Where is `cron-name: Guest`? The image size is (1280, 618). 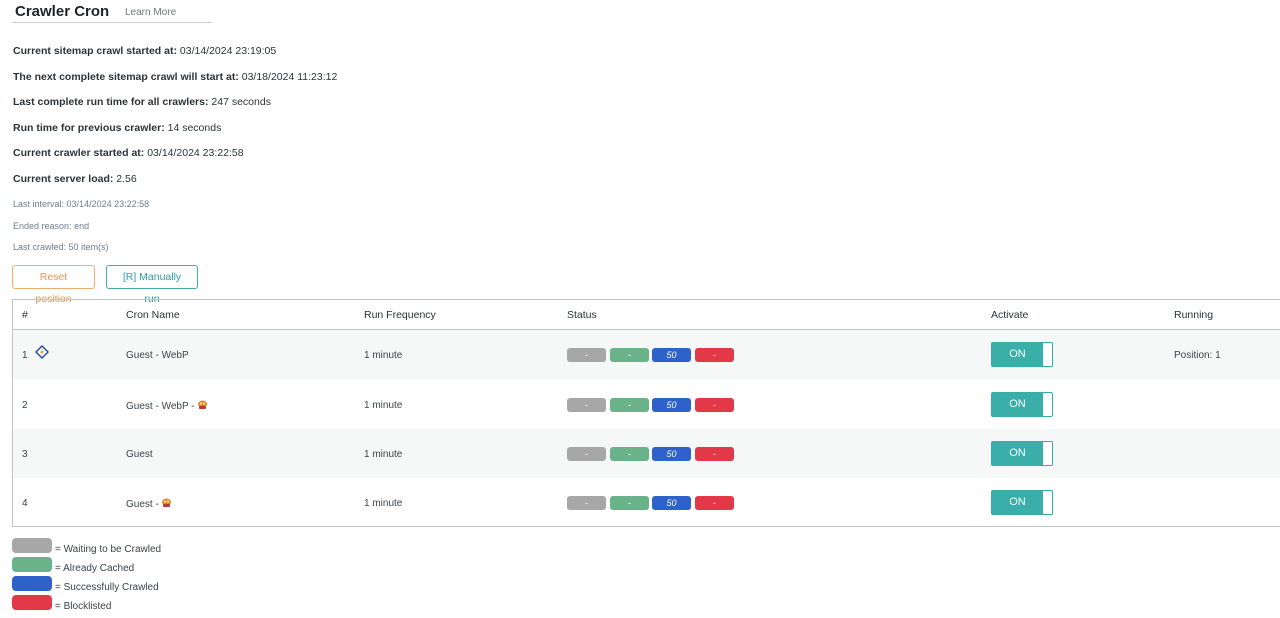 cron-name: Guest is located at coordinates (139, 454).